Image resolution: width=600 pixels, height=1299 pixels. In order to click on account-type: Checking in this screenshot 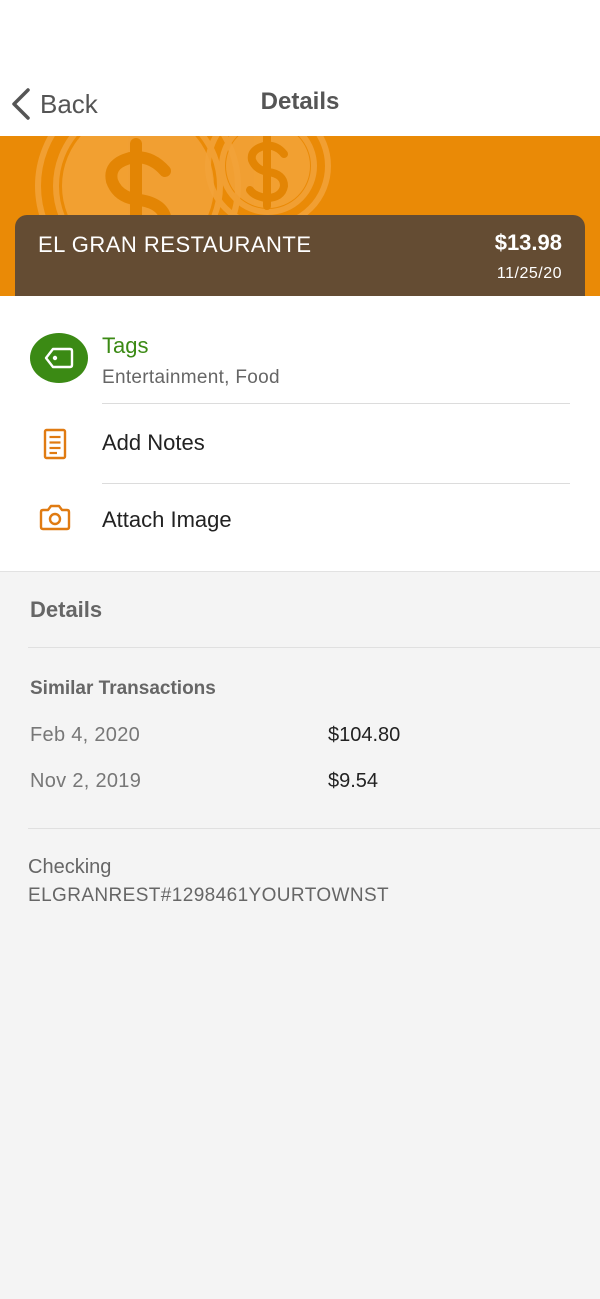, I will do `click(70, 867)`.